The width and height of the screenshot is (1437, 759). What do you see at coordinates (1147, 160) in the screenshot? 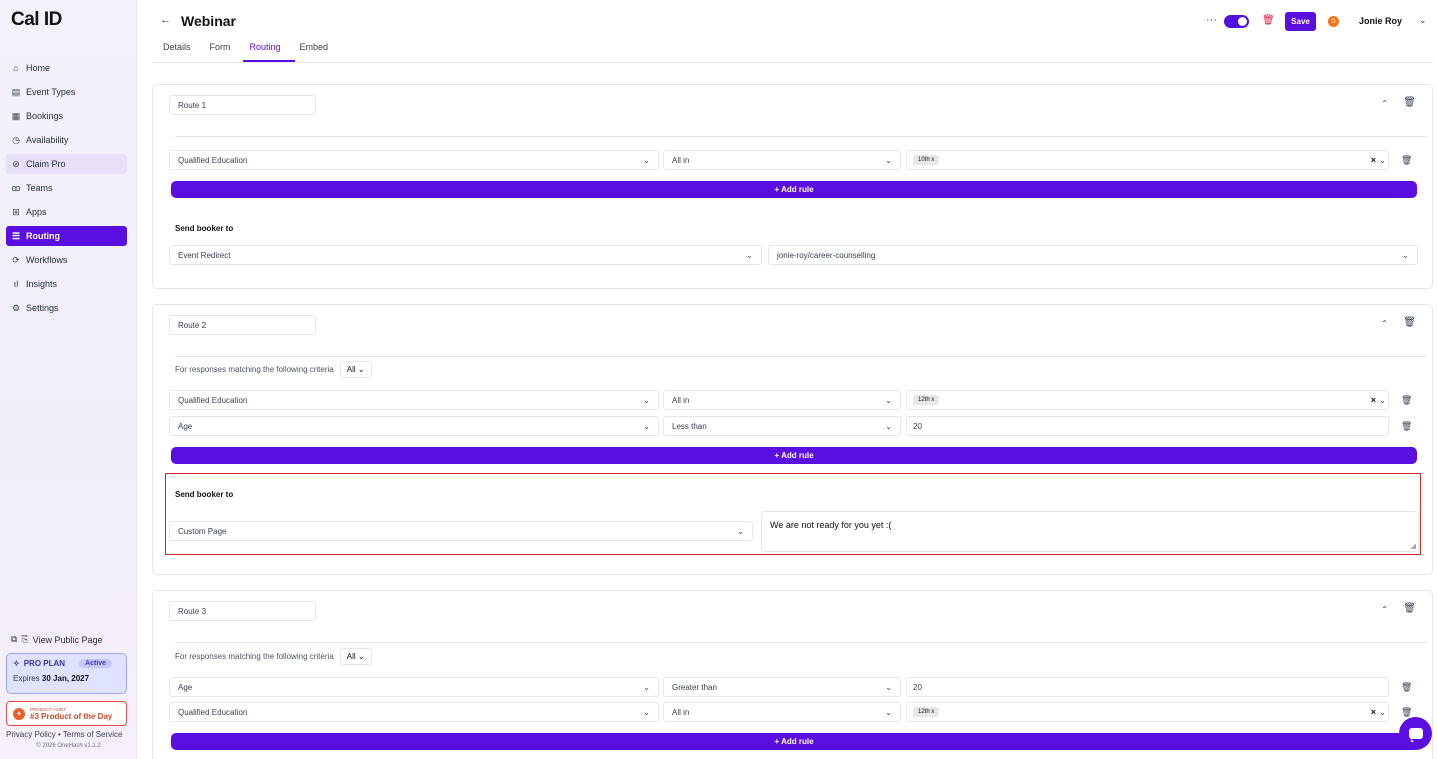
I see `rule-value-multiselect: 10th x × ⌄` at bounding box center [1147, 160].